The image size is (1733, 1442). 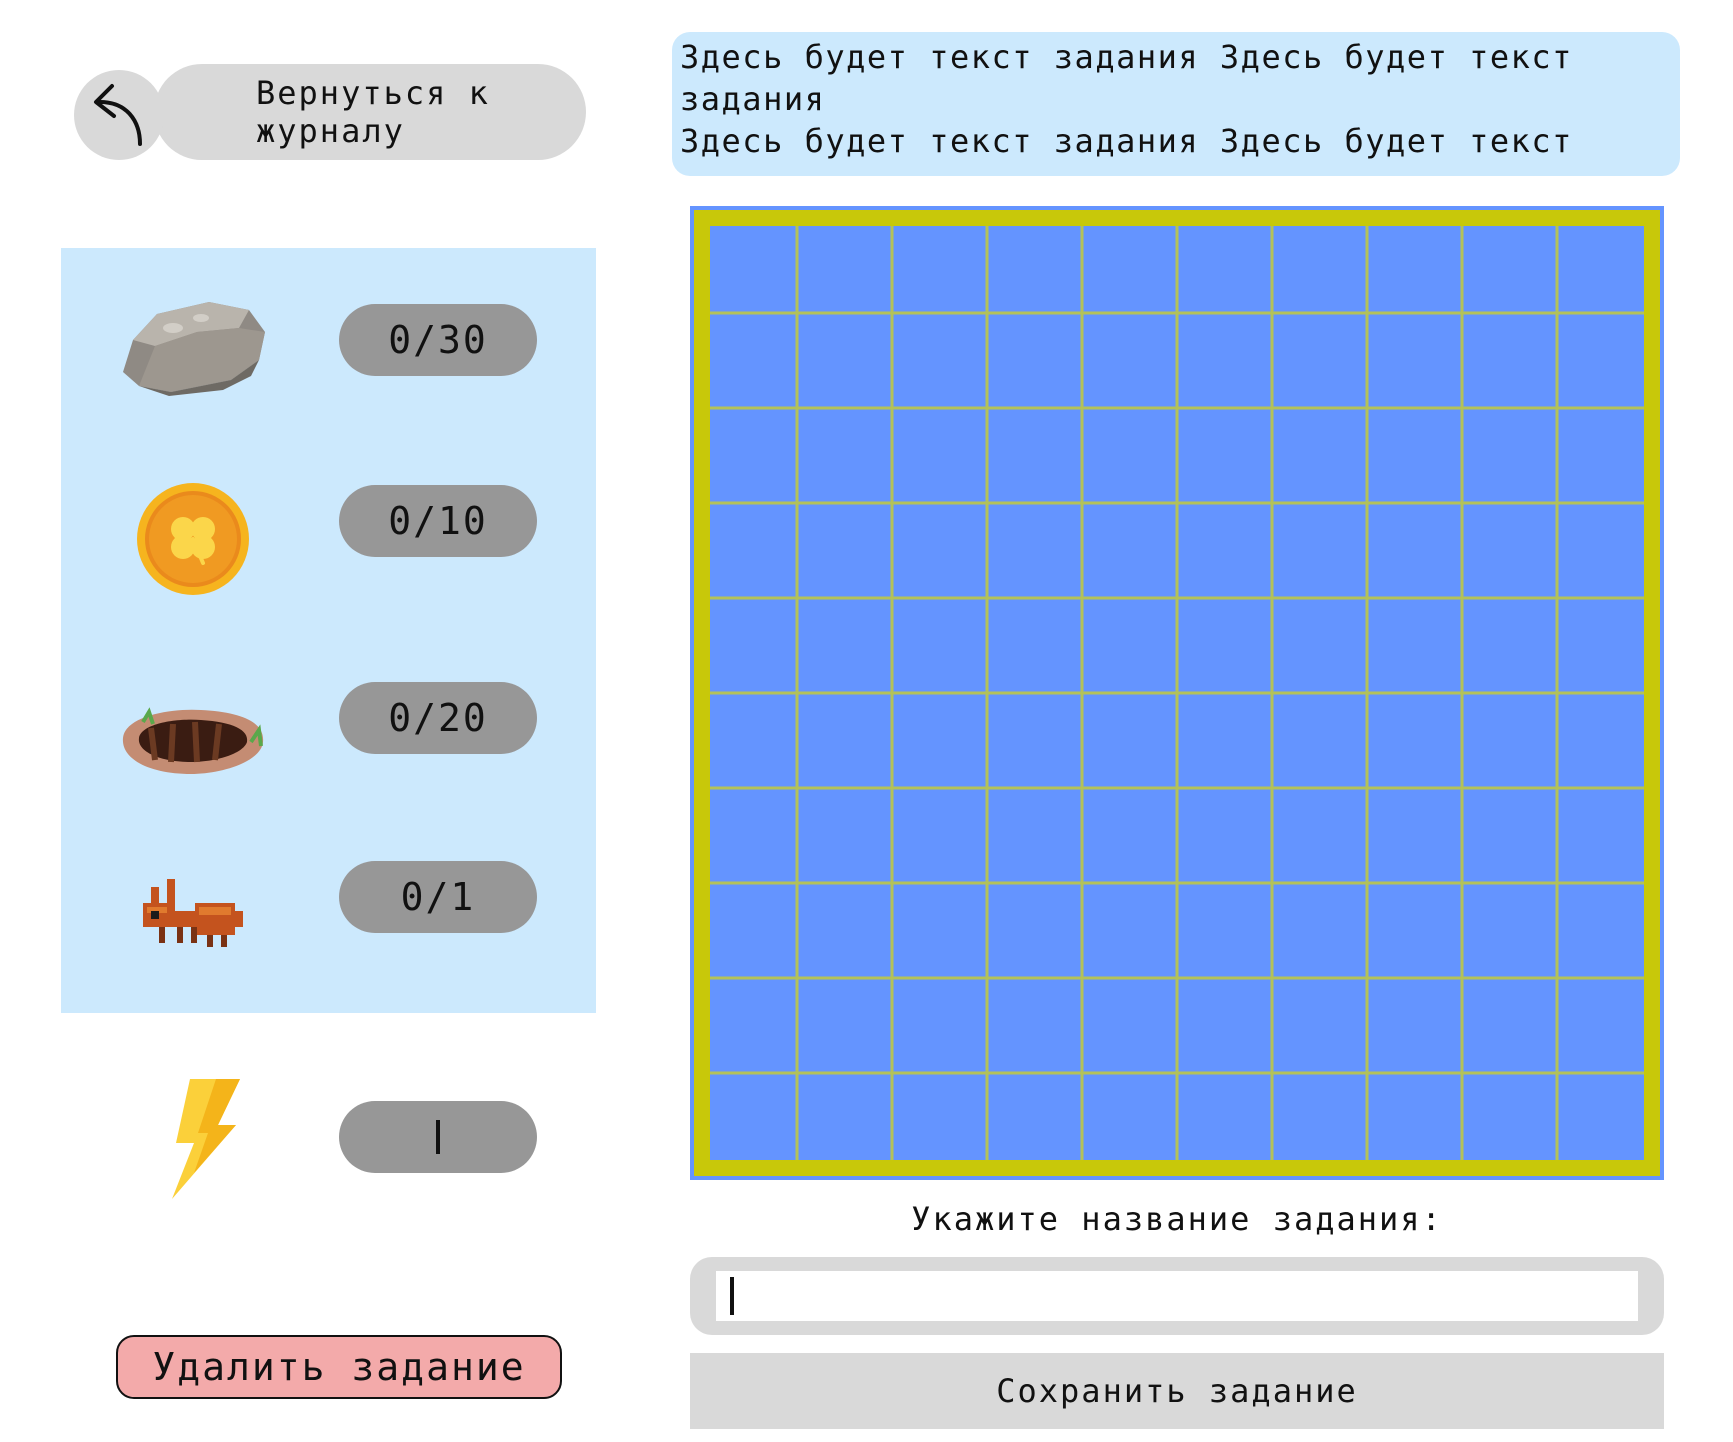 I want to click on back-button-circle, so click(x=119, y=115).